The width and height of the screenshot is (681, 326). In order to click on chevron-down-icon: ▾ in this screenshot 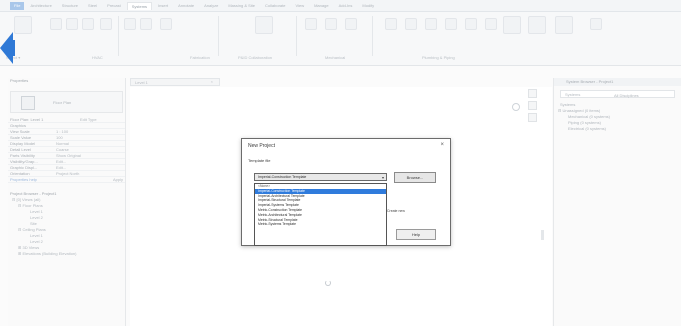, I will do `click(383, 177)`.